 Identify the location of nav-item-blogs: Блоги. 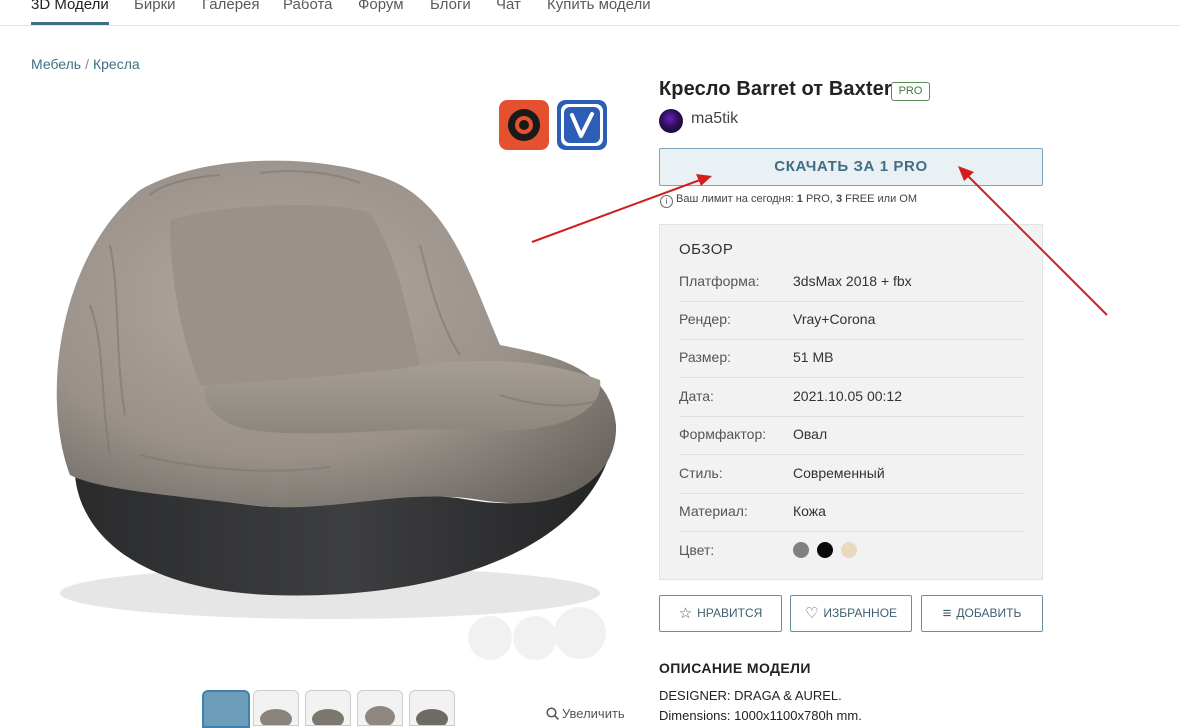
(450, 6).